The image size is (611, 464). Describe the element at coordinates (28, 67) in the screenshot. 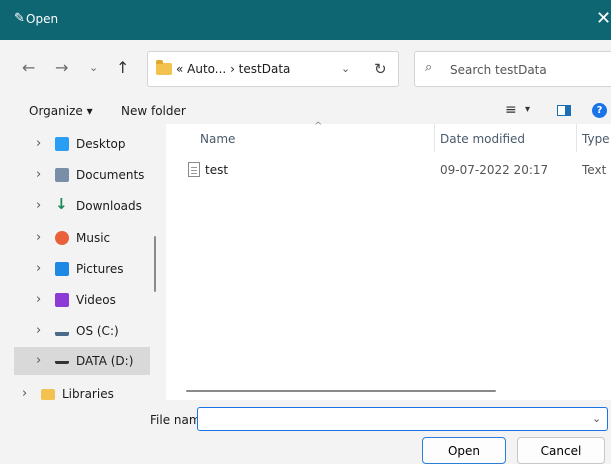

I see `back-arrow-icon: ←` at that location.